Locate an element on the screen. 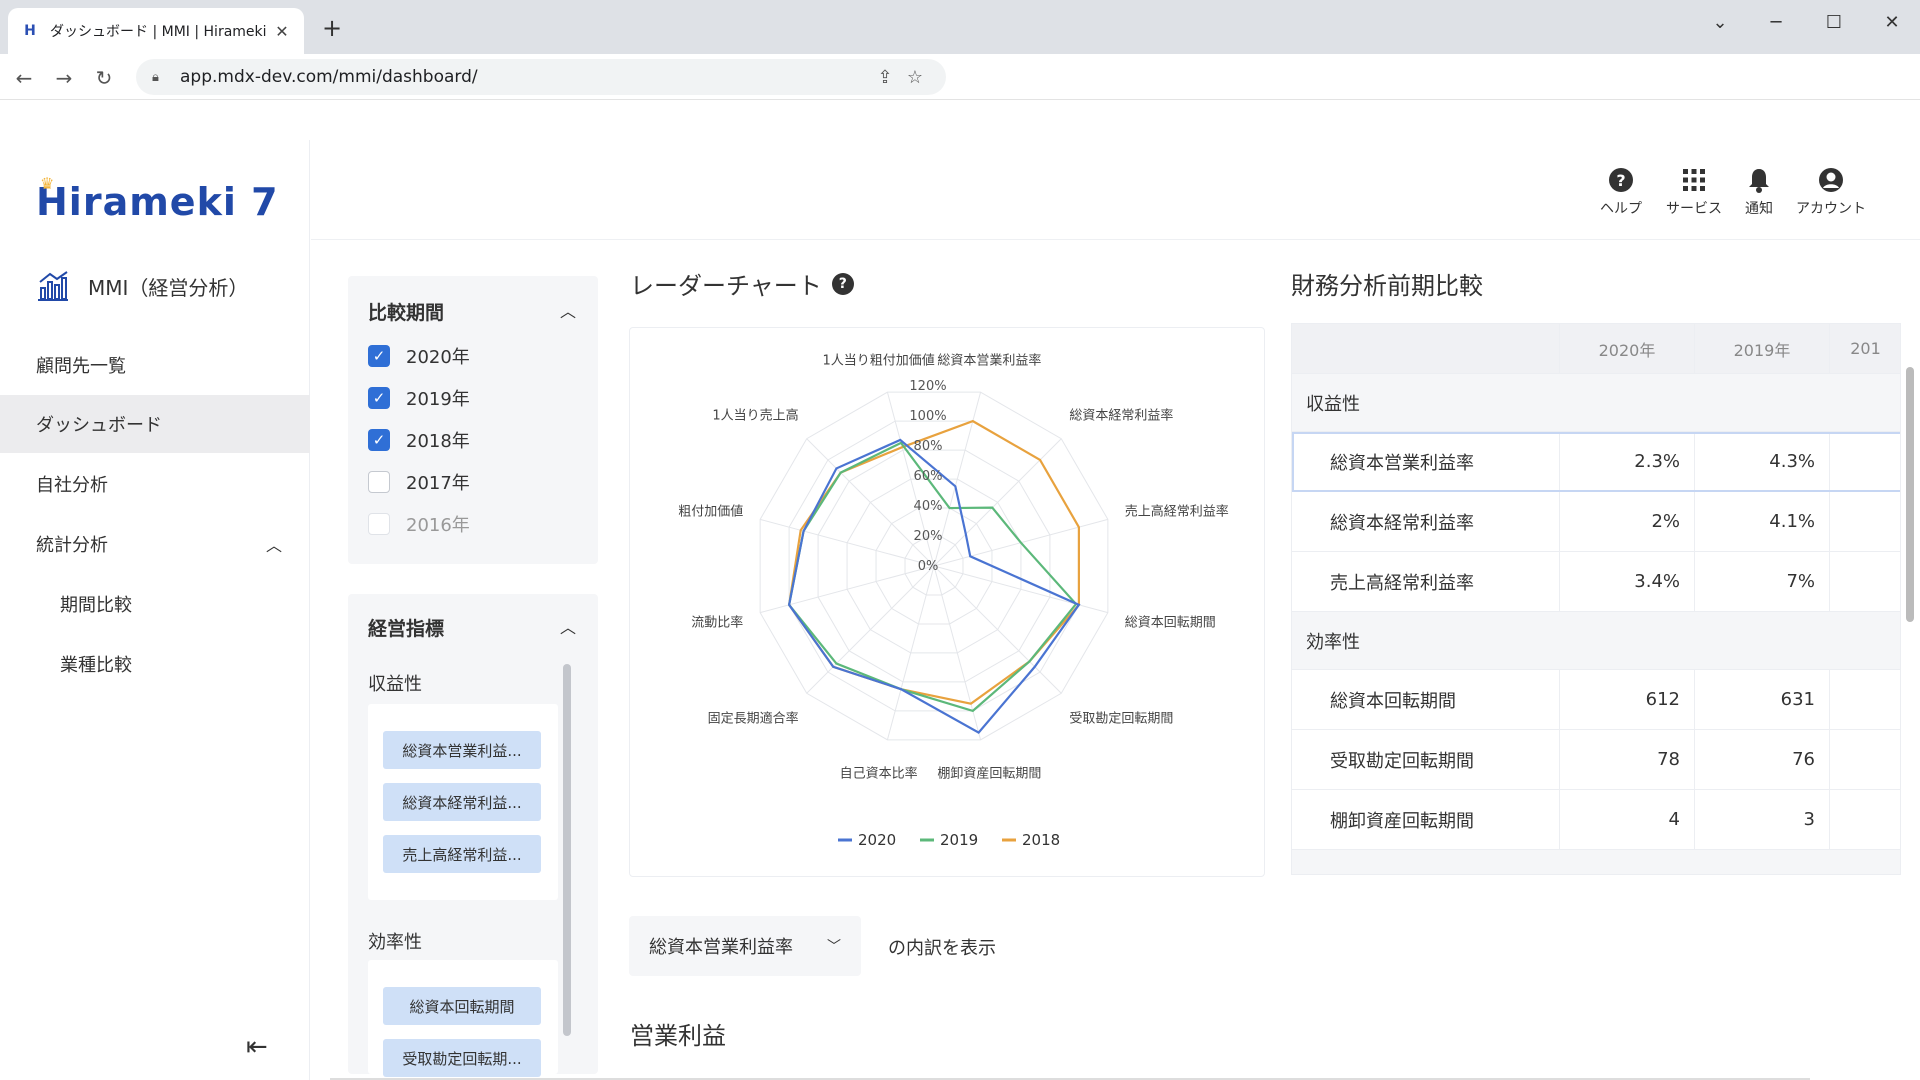 This screenshot has width=1920, height=1080. indicator-scrollbar is located at coordinates (567, 850).